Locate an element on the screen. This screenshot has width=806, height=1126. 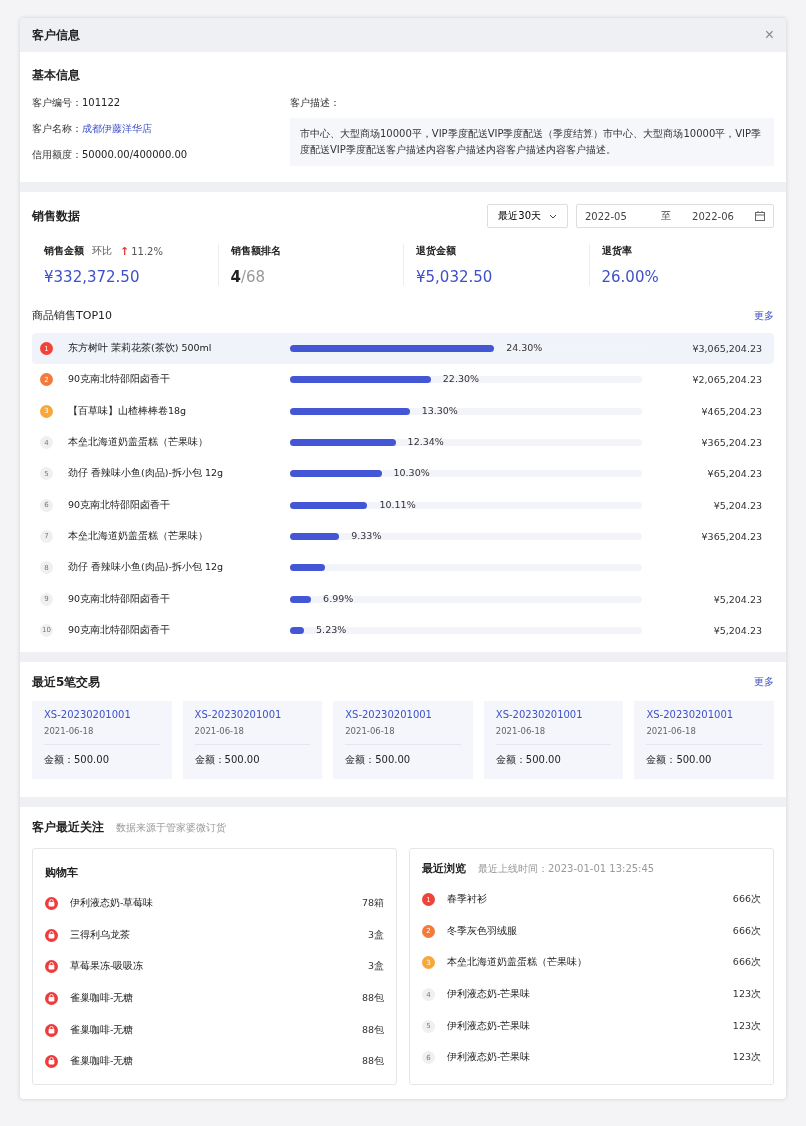
cart-item-name: 三得利乌龙茶 is located at coordinates (100, 935).